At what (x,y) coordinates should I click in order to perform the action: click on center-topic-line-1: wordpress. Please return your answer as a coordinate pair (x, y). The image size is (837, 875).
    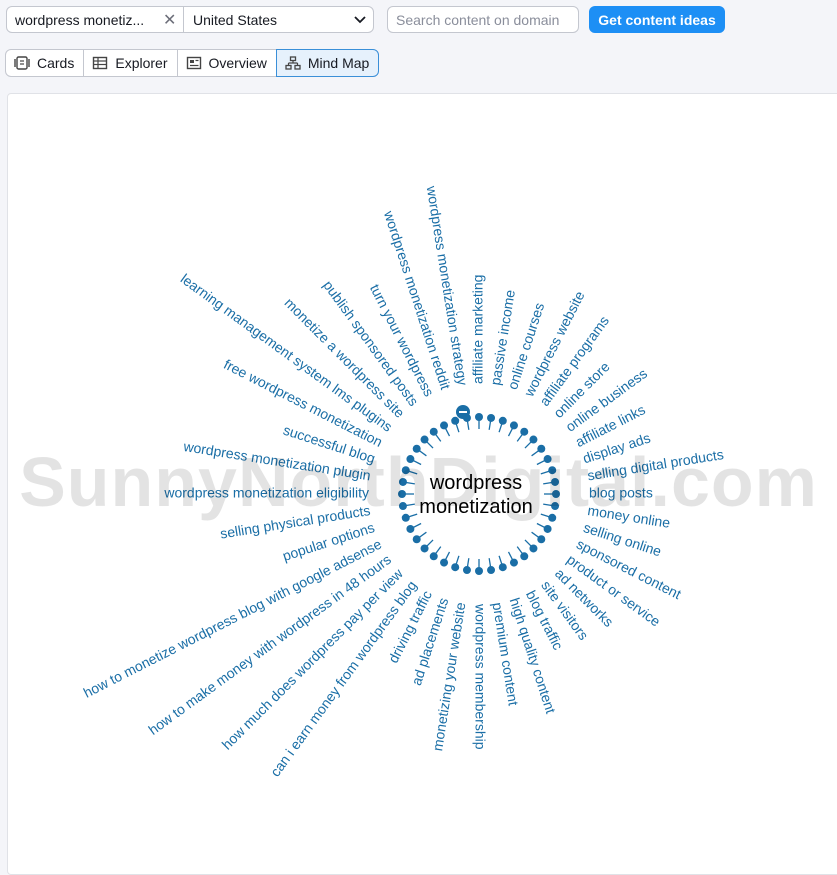
    Looking at the image, I should click on (475, 483).